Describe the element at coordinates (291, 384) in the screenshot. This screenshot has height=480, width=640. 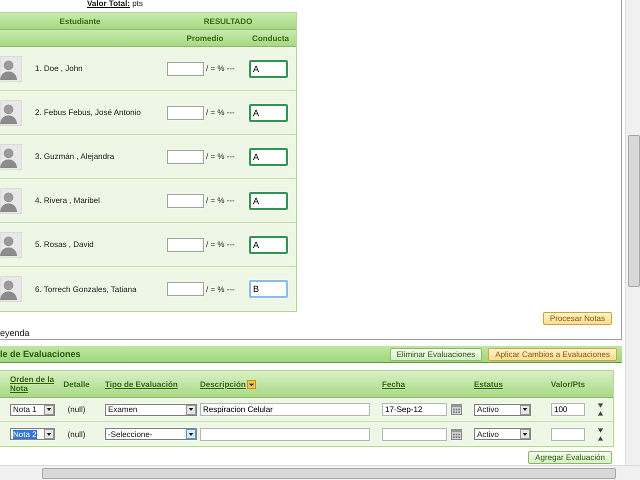
I see `sort-link: Descripción` at that location.